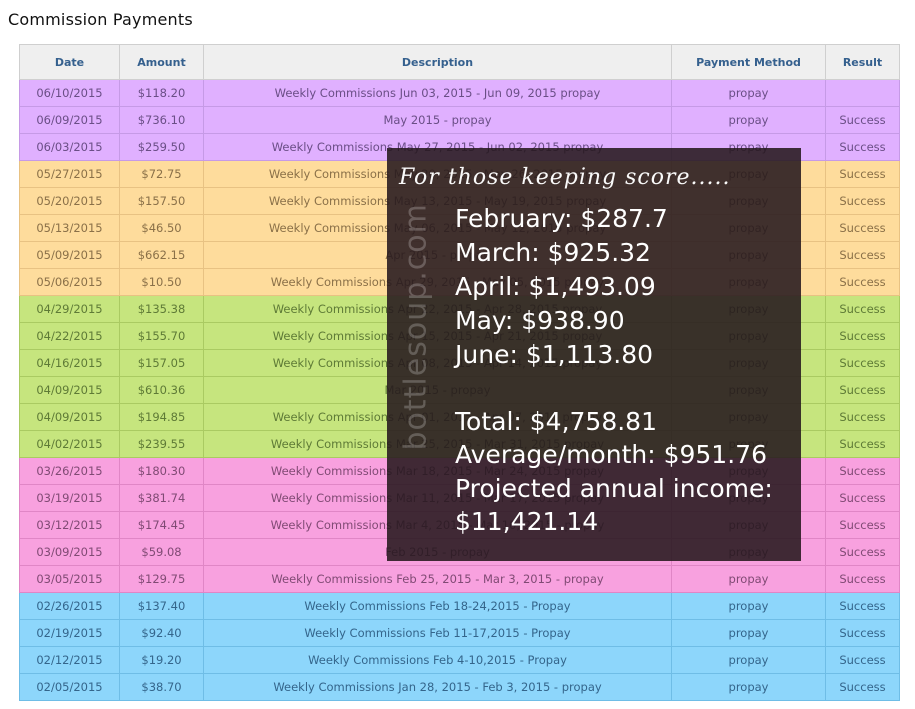 Image resolution: width=915 pixels, height=709 pixels. Describe the element at coordinates (614, 488) in the screenshot. I see `overlay-line-projected-label: Projected annual income:` at that location.